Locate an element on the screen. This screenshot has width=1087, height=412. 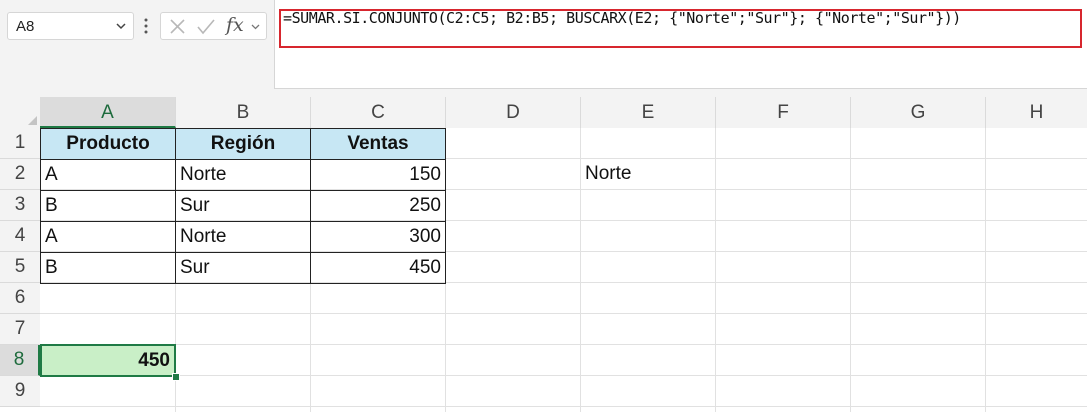
cell-a1: Producto is located at coordinates (108, 144).